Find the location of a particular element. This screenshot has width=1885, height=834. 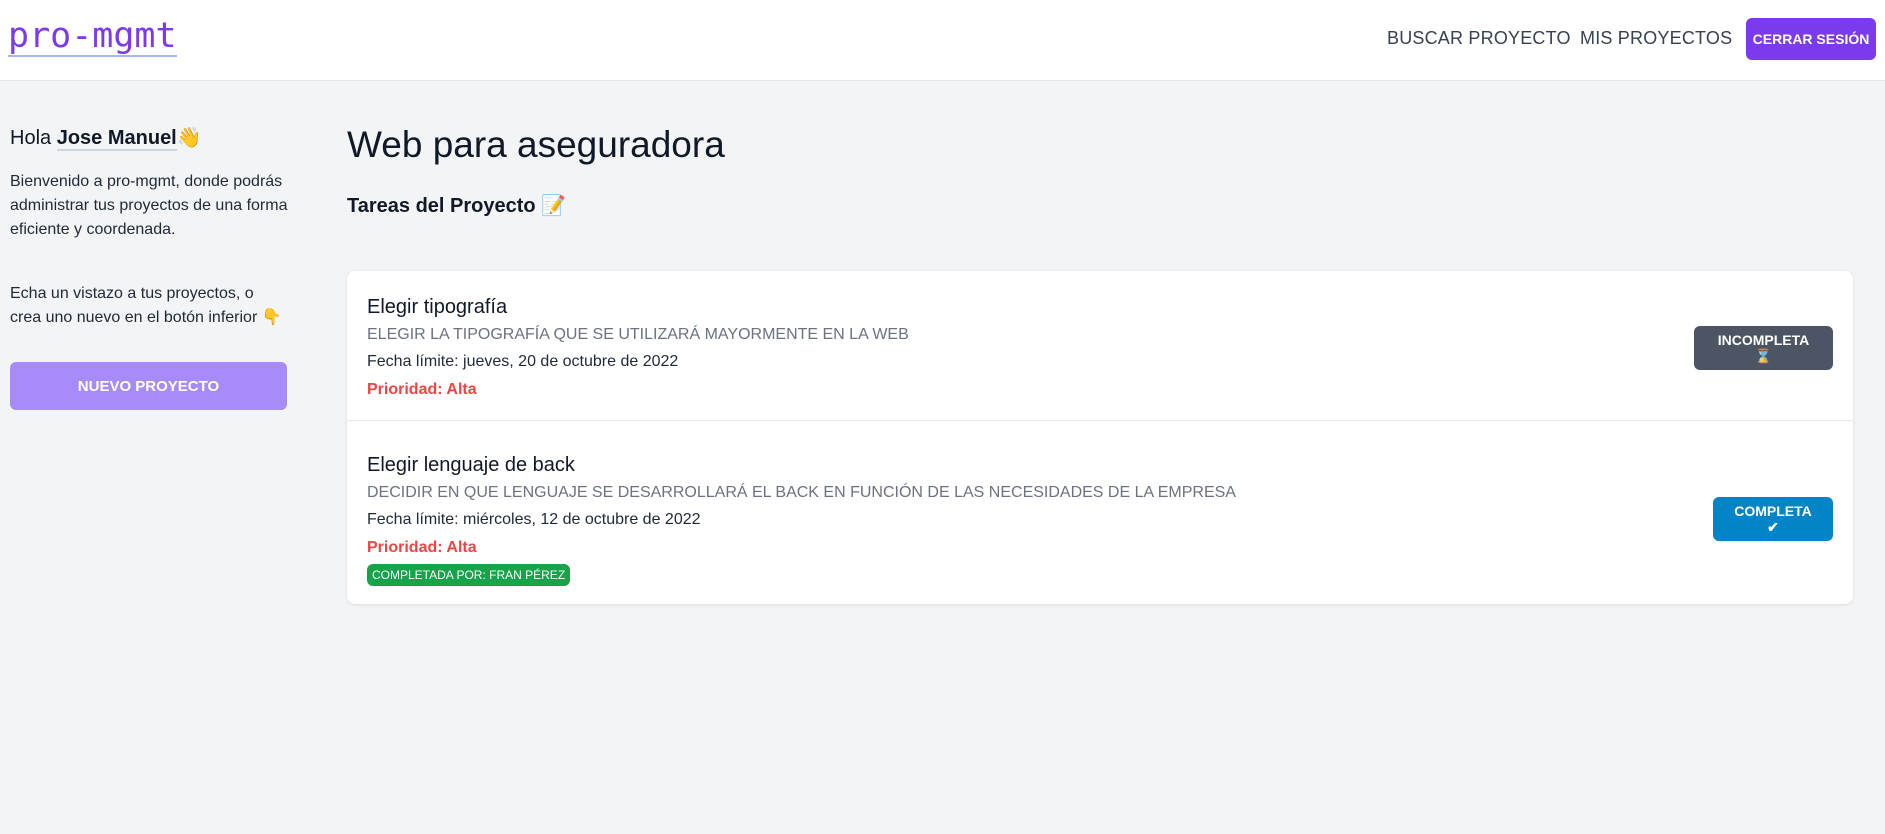

greeting-prefix: Hola is located at coordinates (33, 138).